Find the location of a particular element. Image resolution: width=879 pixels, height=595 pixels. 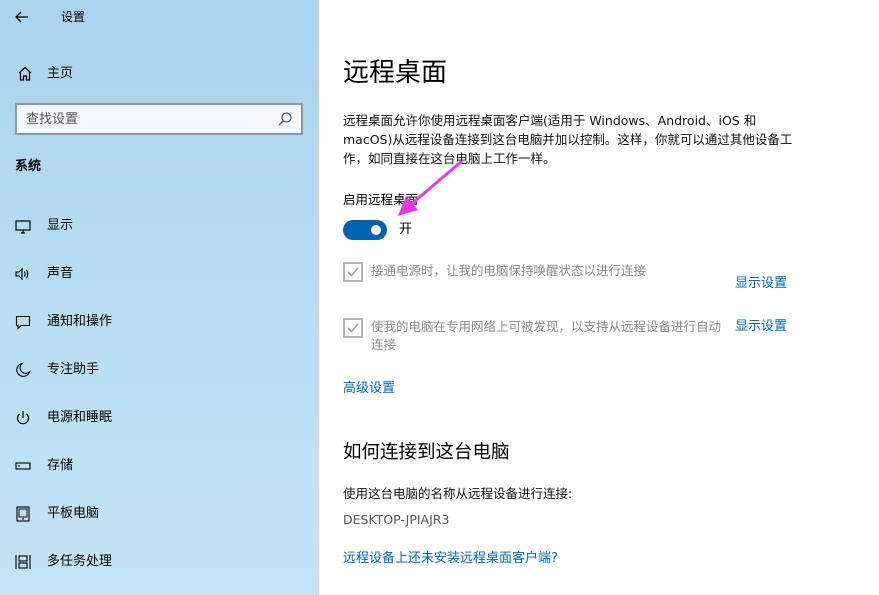

toggle-state-label: 开 is located at coordinates (406, 229).